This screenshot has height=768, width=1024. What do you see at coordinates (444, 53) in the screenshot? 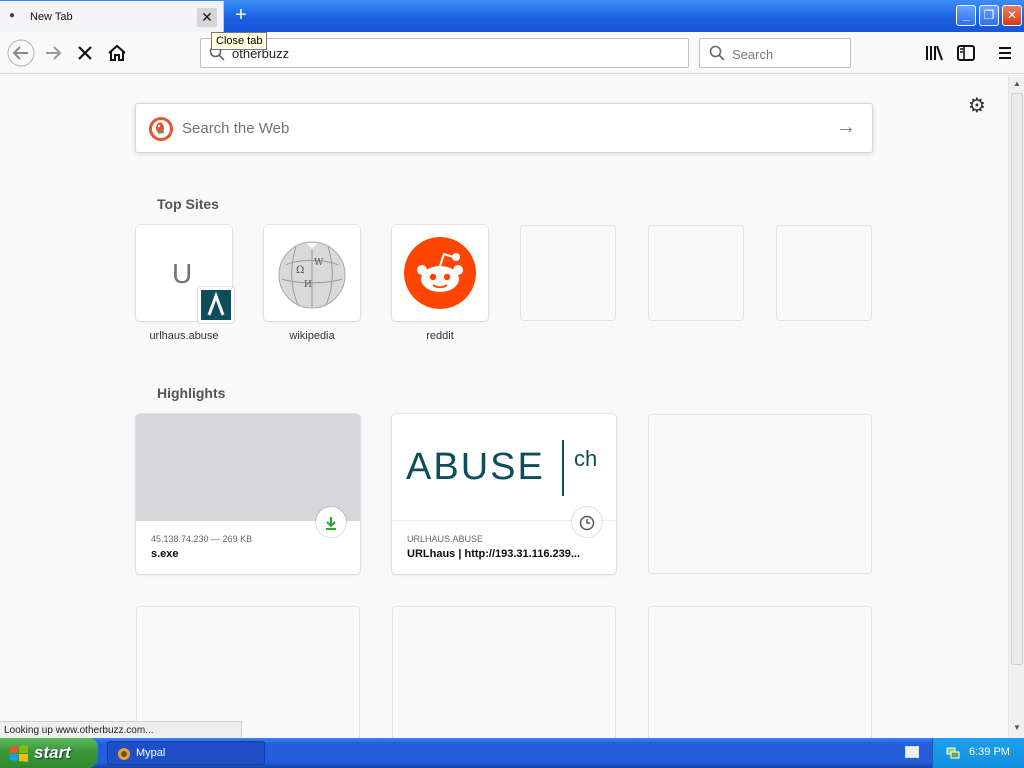
I see `url-bar: otherbuzz` at bounding box center [444, 53].